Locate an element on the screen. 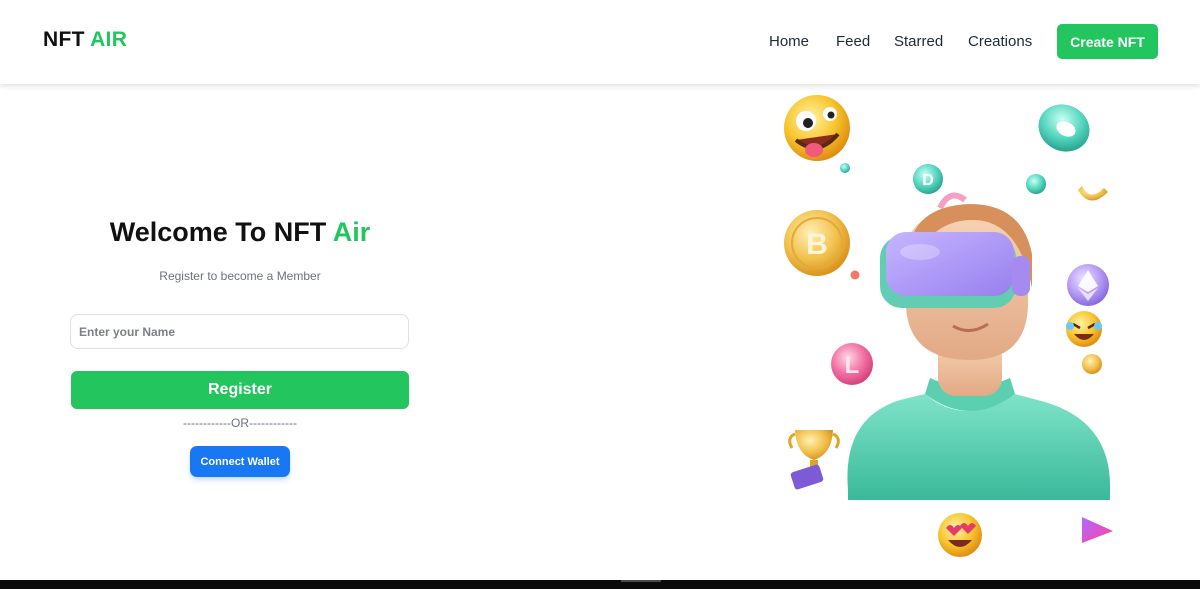 This screenshot has width=1200, height=589. welcome-title-prefix: Welcome To NFT is located at coordinates (218, 232).